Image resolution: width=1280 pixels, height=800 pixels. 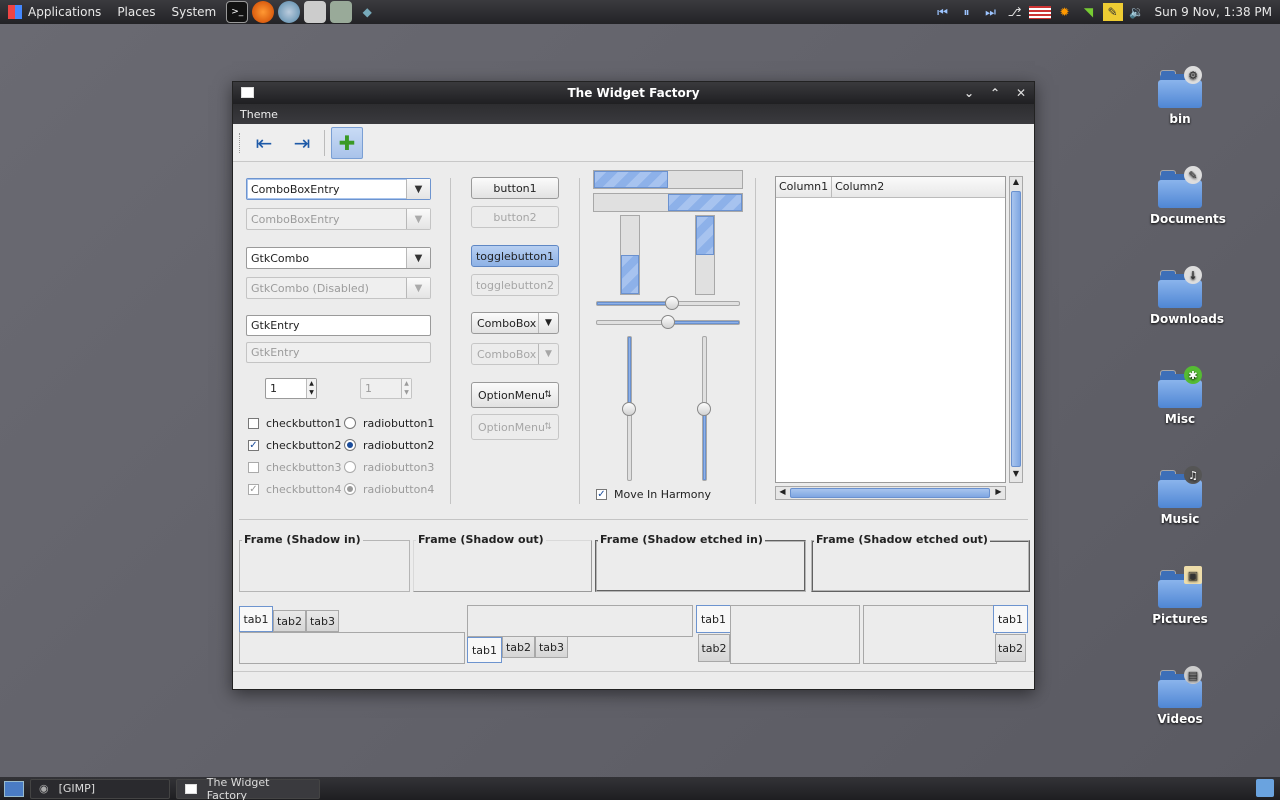 I want to click on scroll-right-icon: ▶, so click(x=998, y=493).